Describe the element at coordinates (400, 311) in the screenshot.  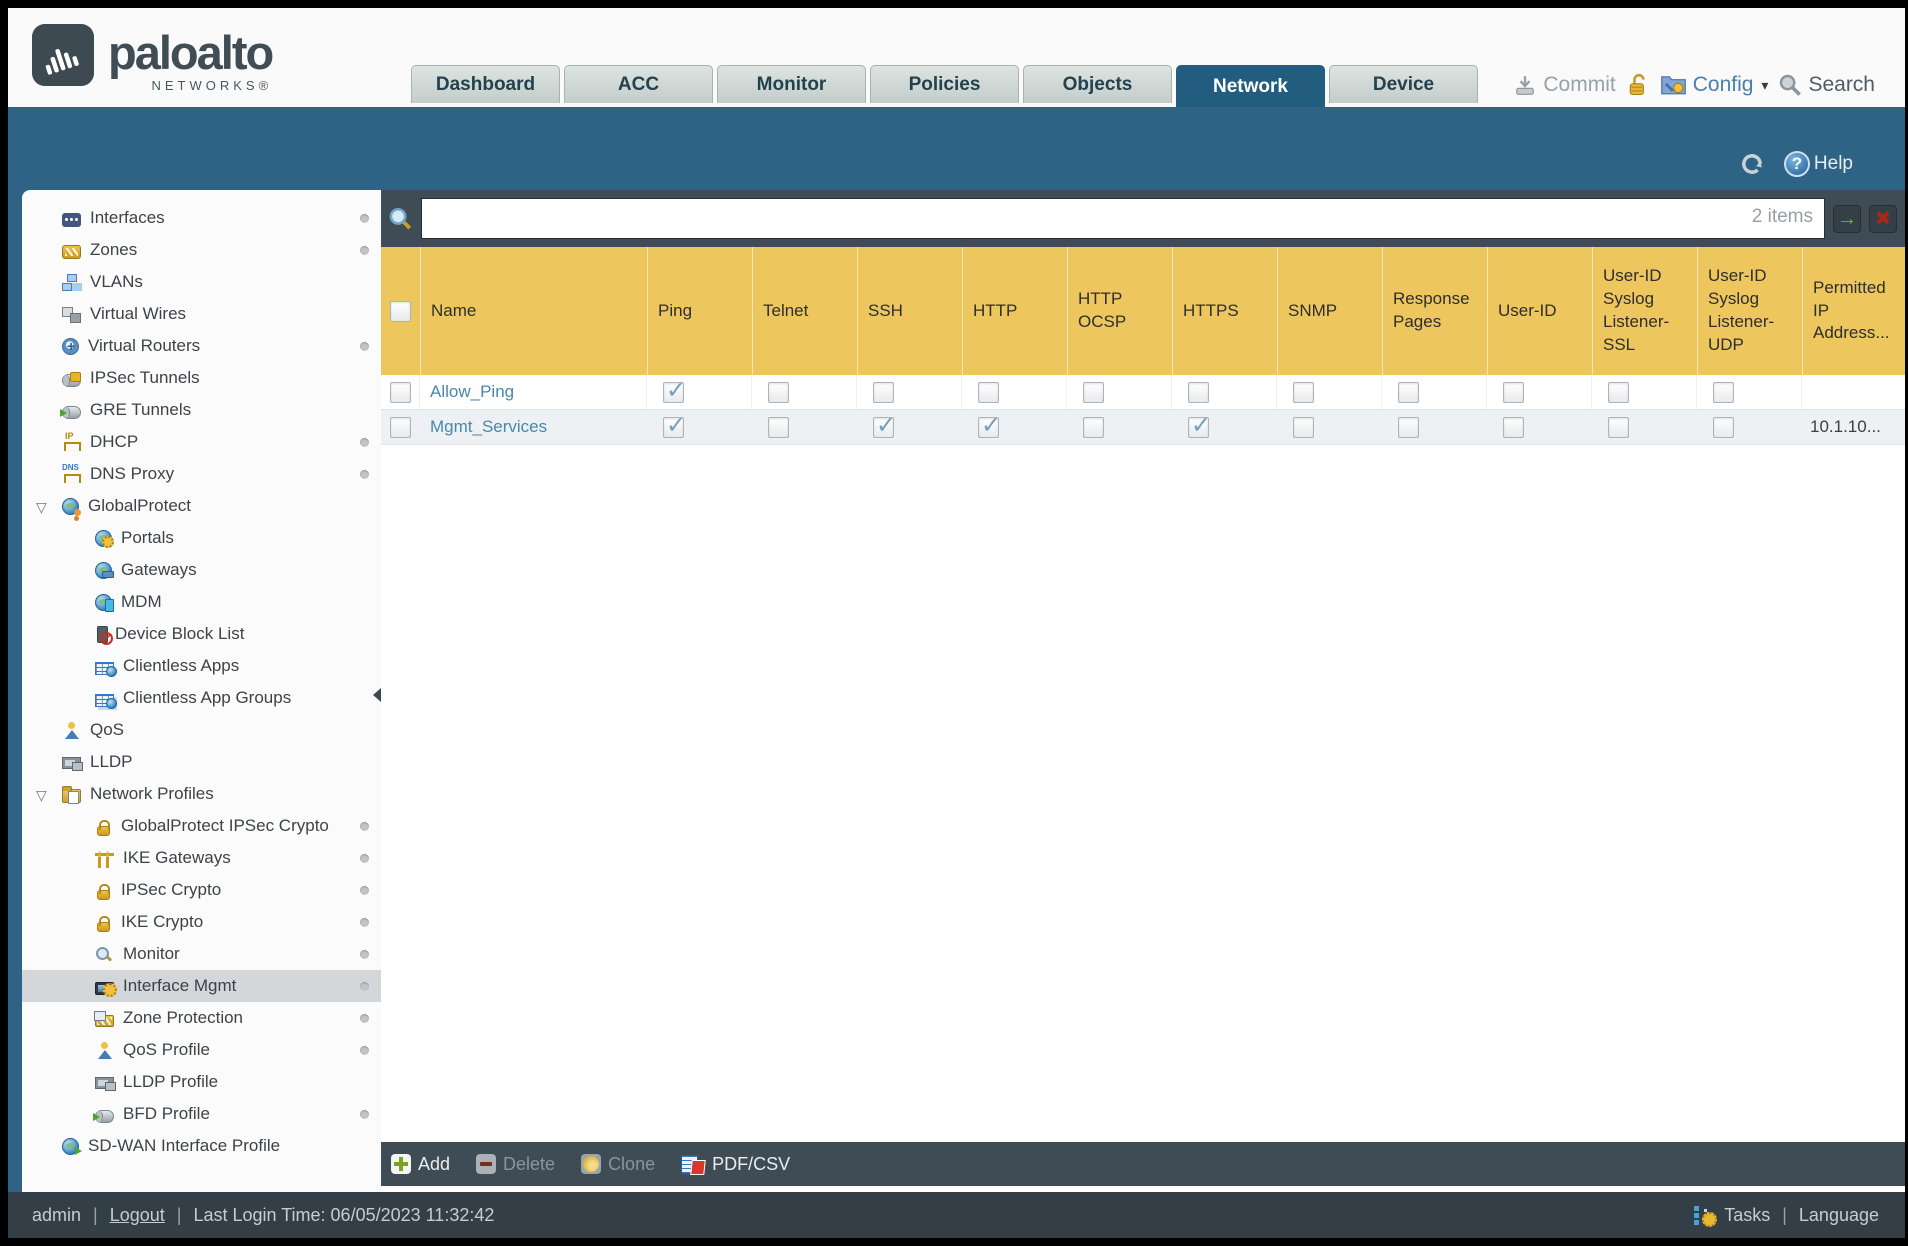
I see `select-all-checkbox` at that location.